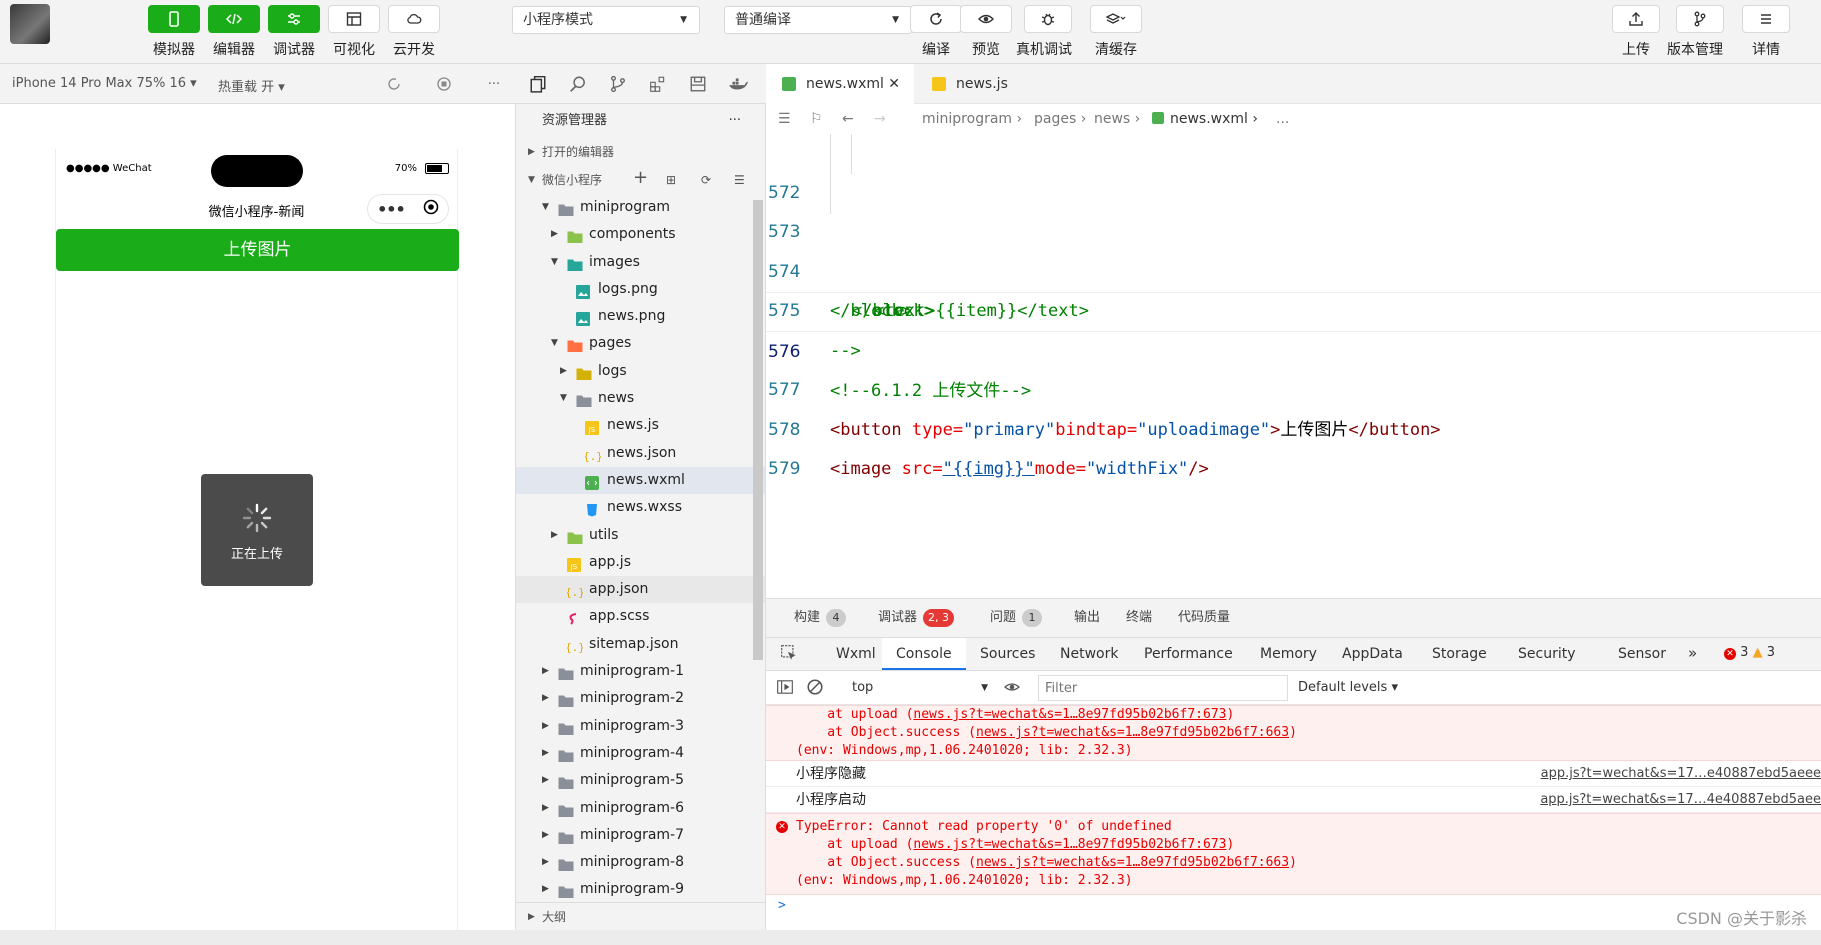 The image size is (1821, 945). Describe the element at coordinates (1163, 688) in the screenshot. I see `console-filter-input` at that location.